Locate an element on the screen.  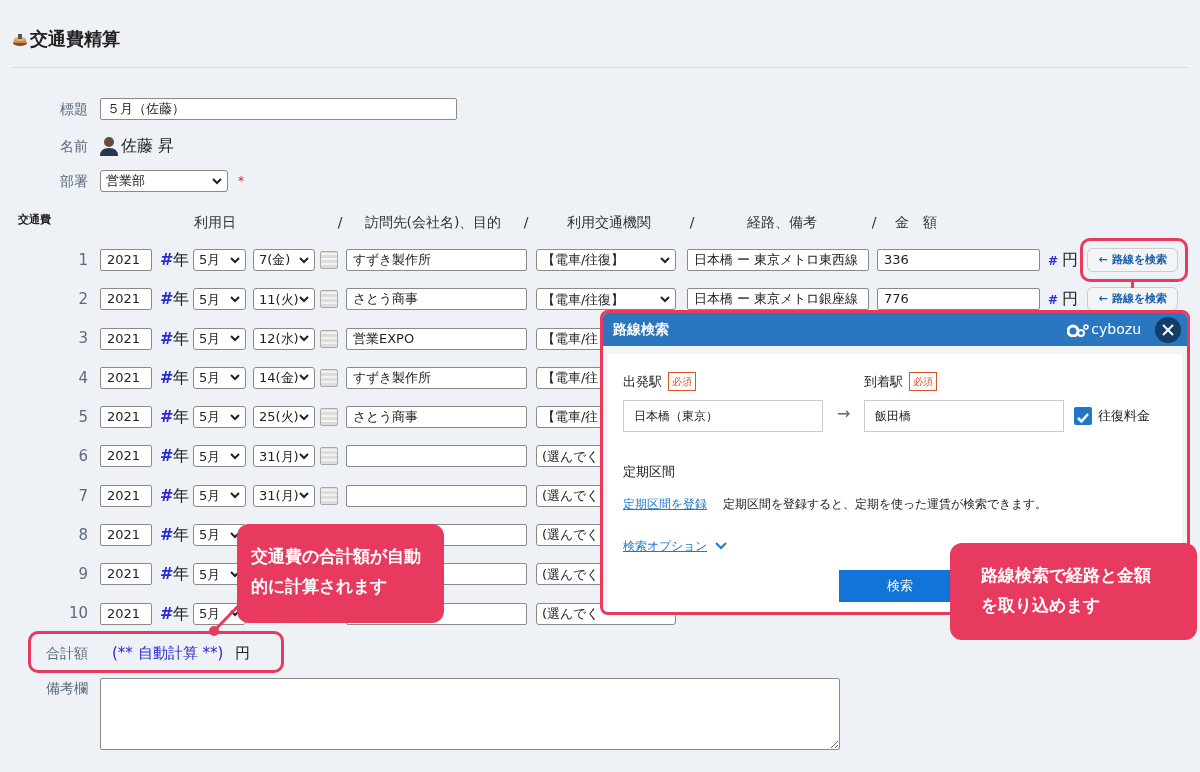
row-number: 7 is located at coordinates (82, 496).